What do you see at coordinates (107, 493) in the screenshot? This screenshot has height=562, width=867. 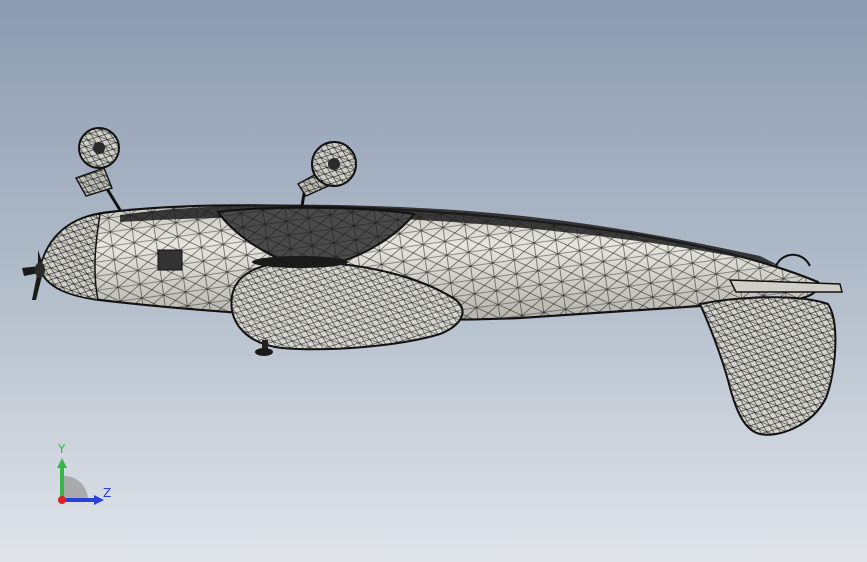 I see `triad-z-label: Z` at bounding box center [107, 493].